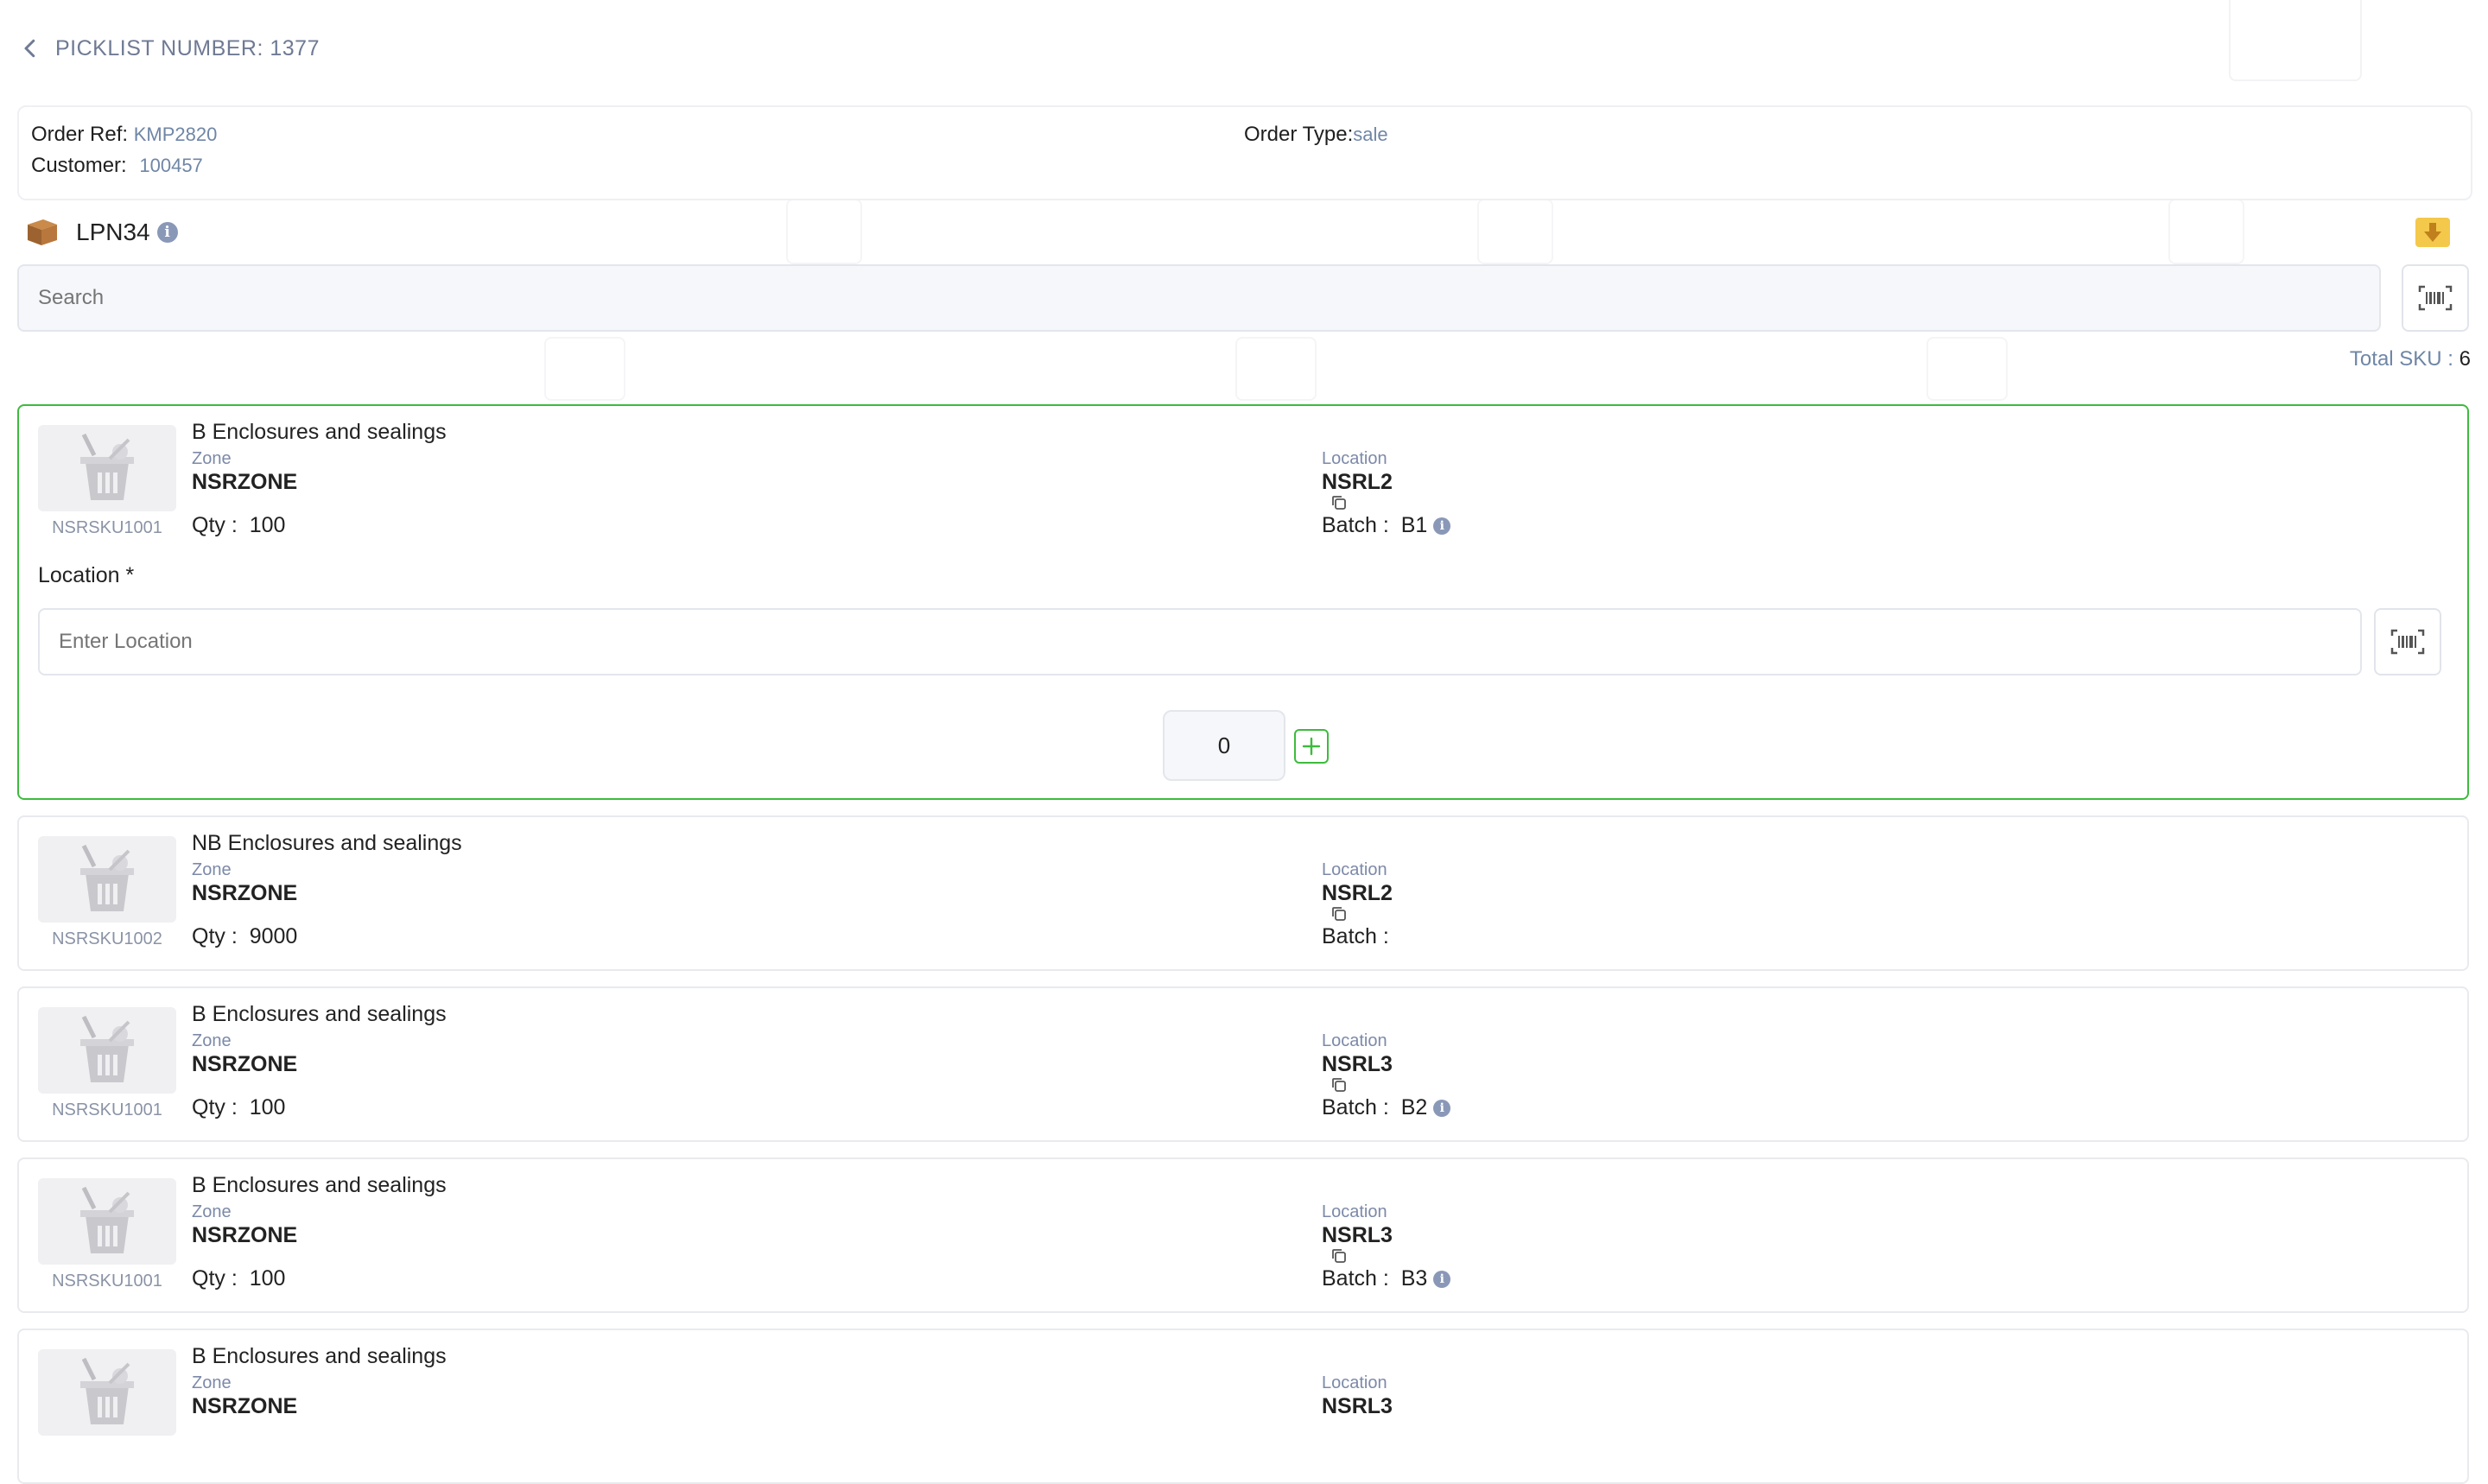 The height and width of the screenshot is (1484, 2488). I want to click on batch: Batch :, so click(1355, 936).